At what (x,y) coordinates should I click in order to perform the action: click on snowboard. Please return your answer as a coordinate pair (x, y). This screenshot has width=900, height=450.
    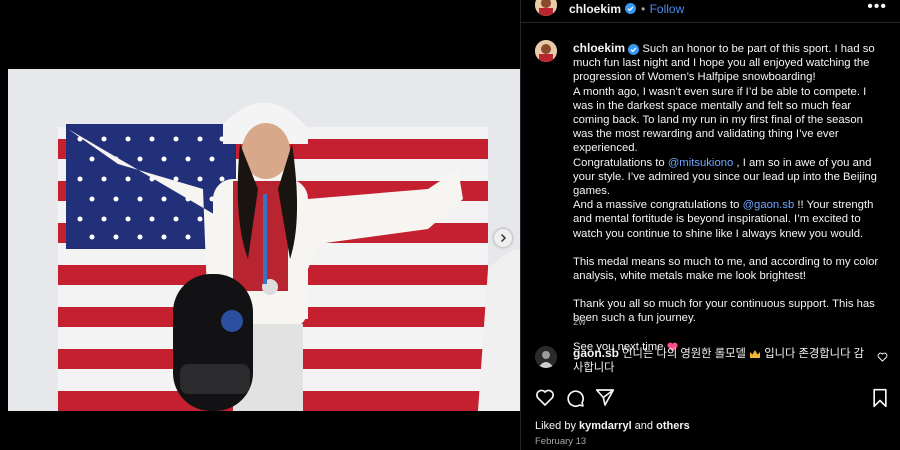
    Looking at the image, I should click on (213, 342).